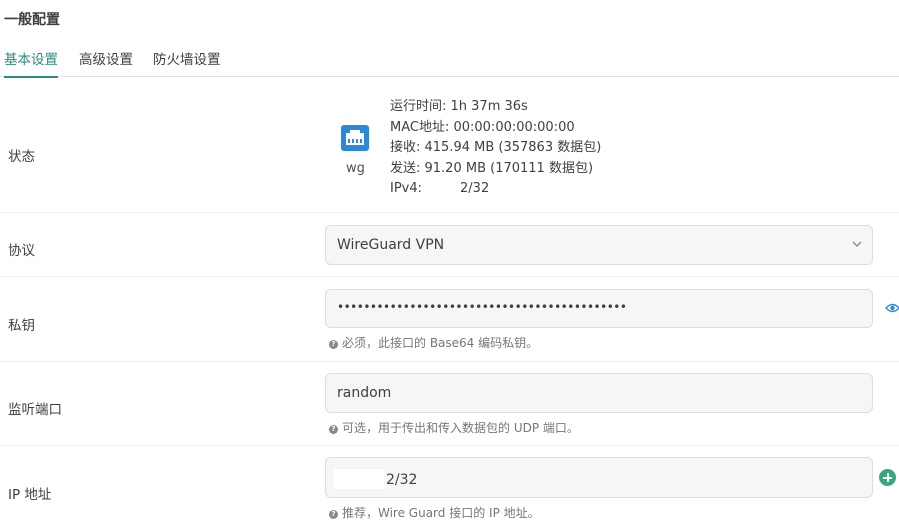 The image size is (899, 531). What do you see at coordinates (31, 63) in the screenshot?
I see `tab-basic-settings: 基本设置` at bounding box center [31, 63].